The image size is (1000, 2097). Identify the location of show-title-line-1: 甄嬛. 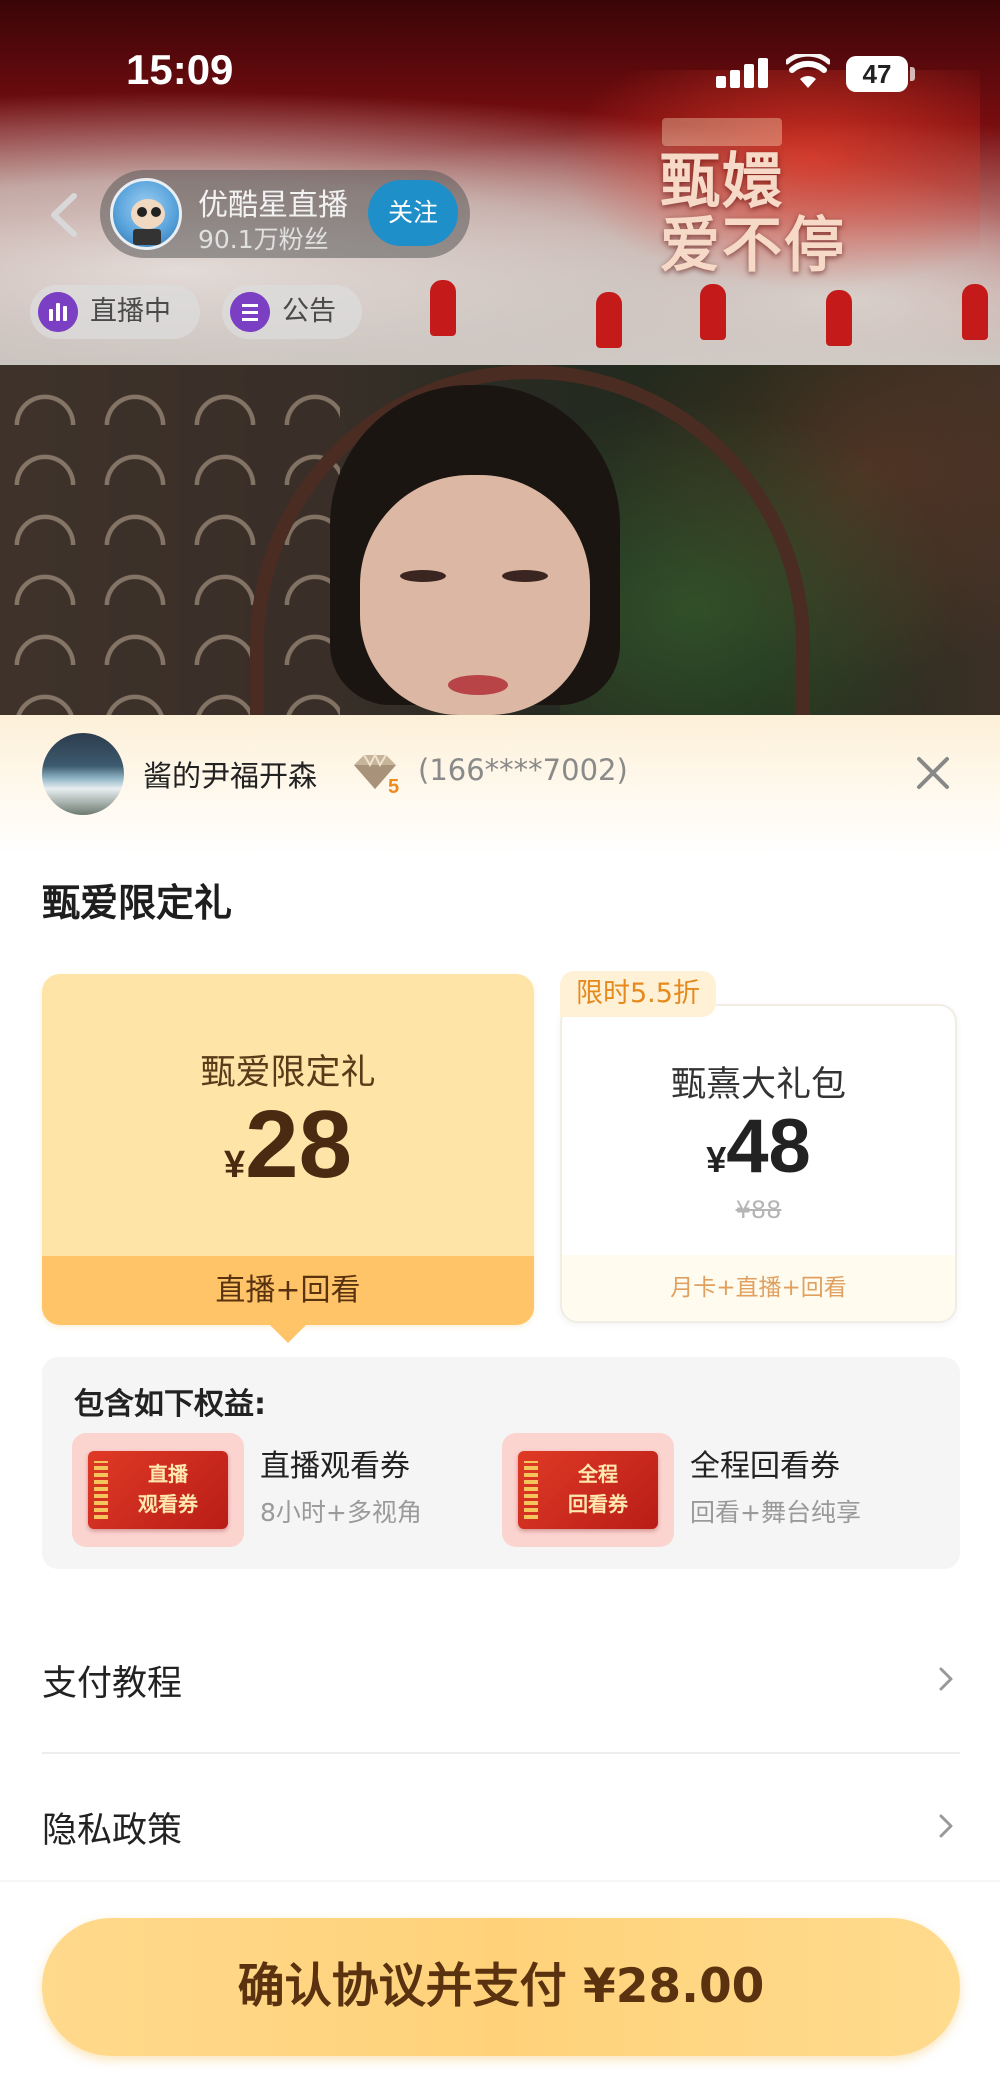
(722, 182).